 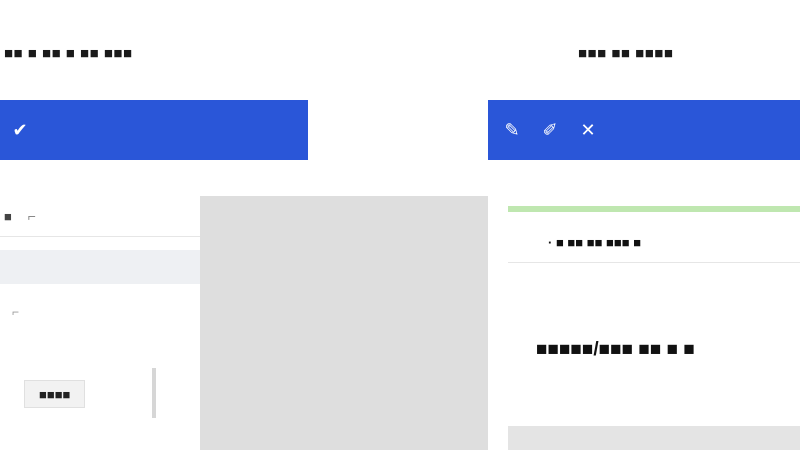 What do you see at coordinates (512, 130) in the screenshot?
I see `edit-icon: ✎` at bounding box center [512, 130].